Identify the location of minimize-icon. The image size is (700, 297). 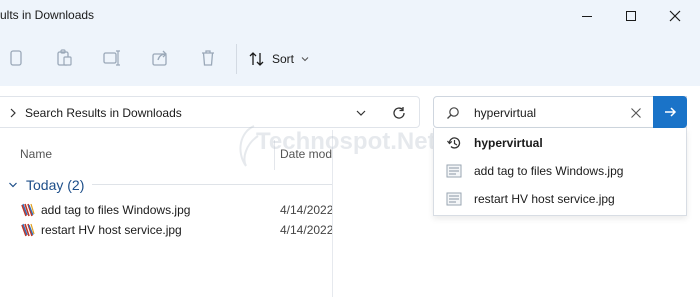
(587, 16).